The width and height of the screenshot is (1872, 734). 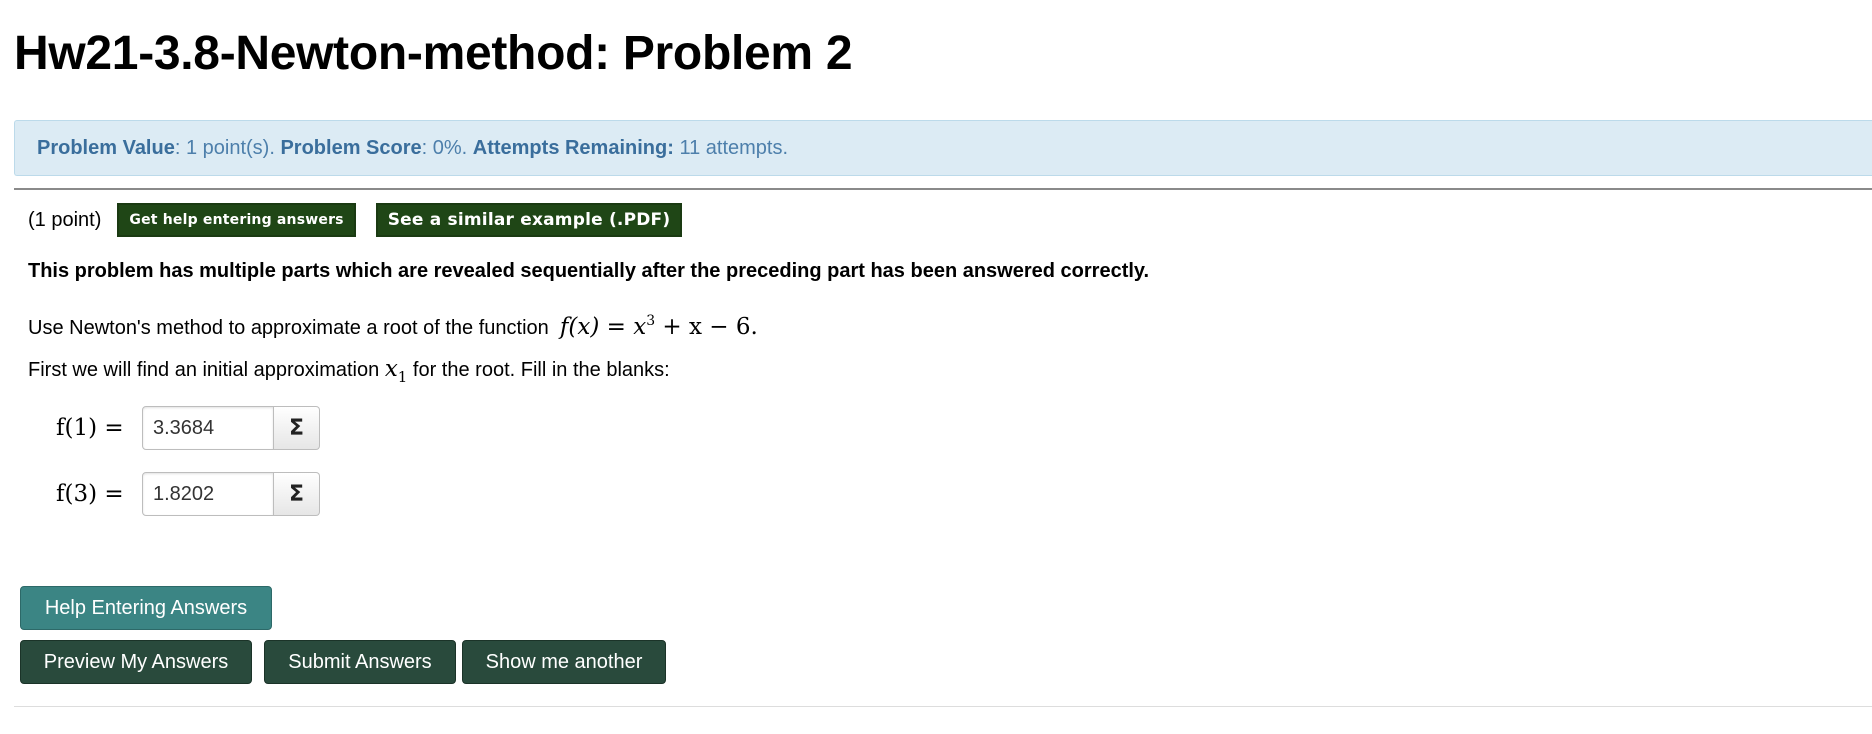 What do you see at coordinates (90, 428) in the screenshot?
I see `answer-label-f1: f(1) =` at bounding box center [90, 428].